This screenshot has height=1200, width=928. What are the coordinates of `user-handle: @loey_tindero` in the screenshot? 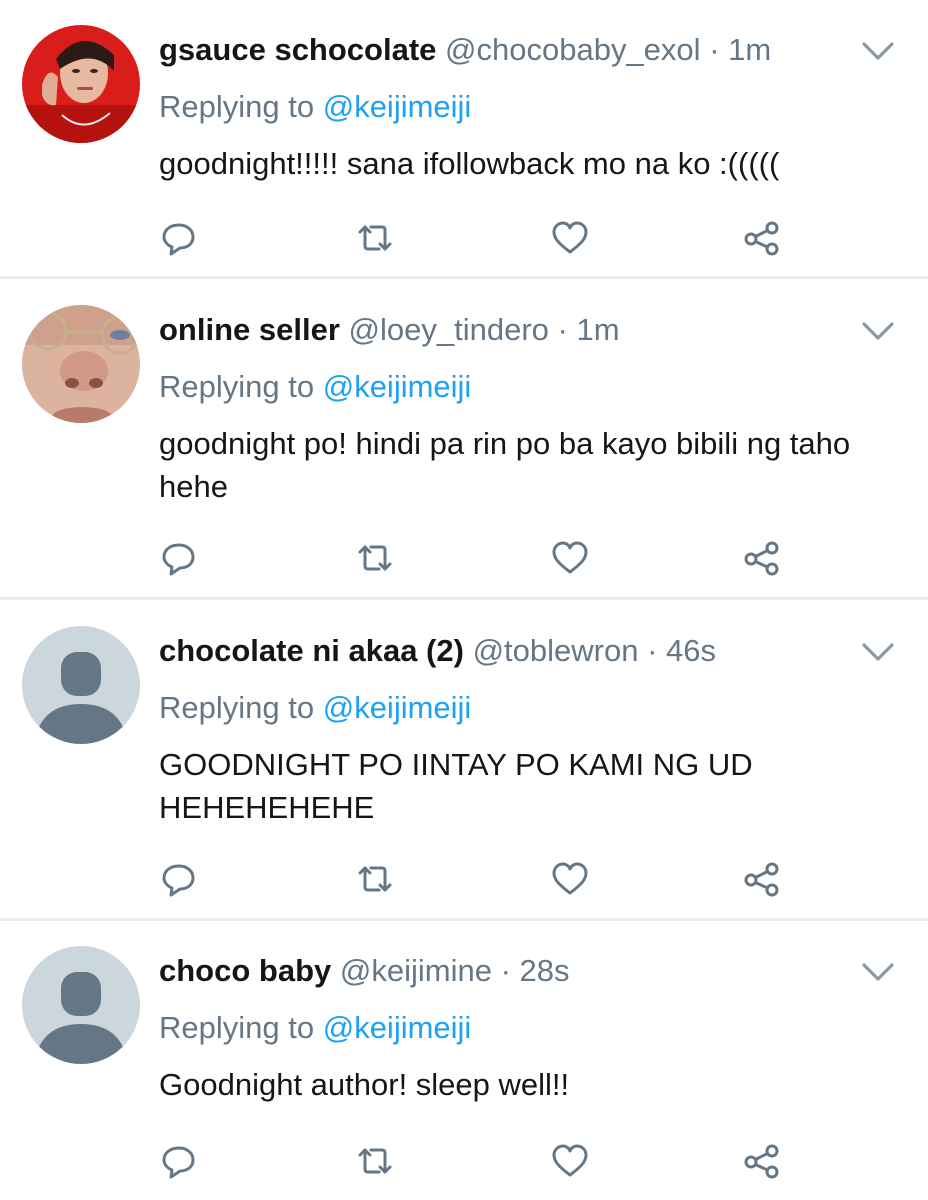 It's located at (449, 329).